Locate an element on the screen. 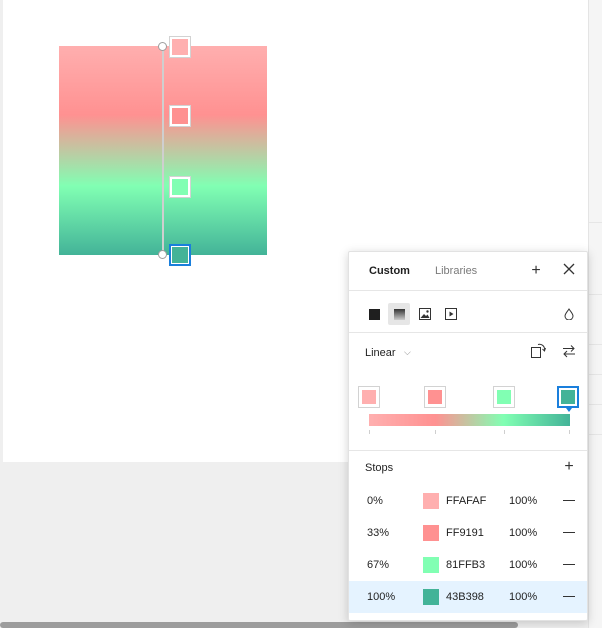 The height and width of the screenshot is (628, 602). tab-custom: Custom is located at coordinates (389, 271).